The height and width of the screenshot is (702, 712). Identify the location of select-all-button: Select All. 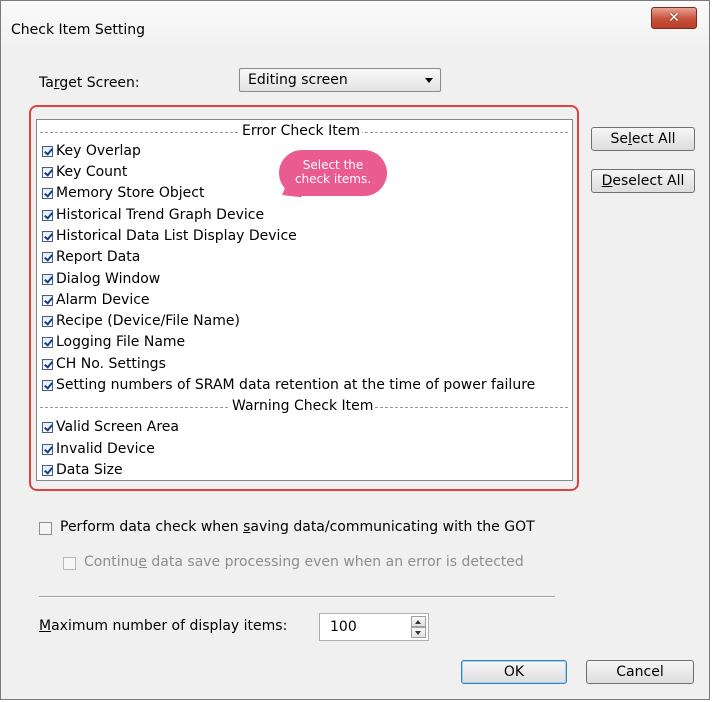
(643, 139).